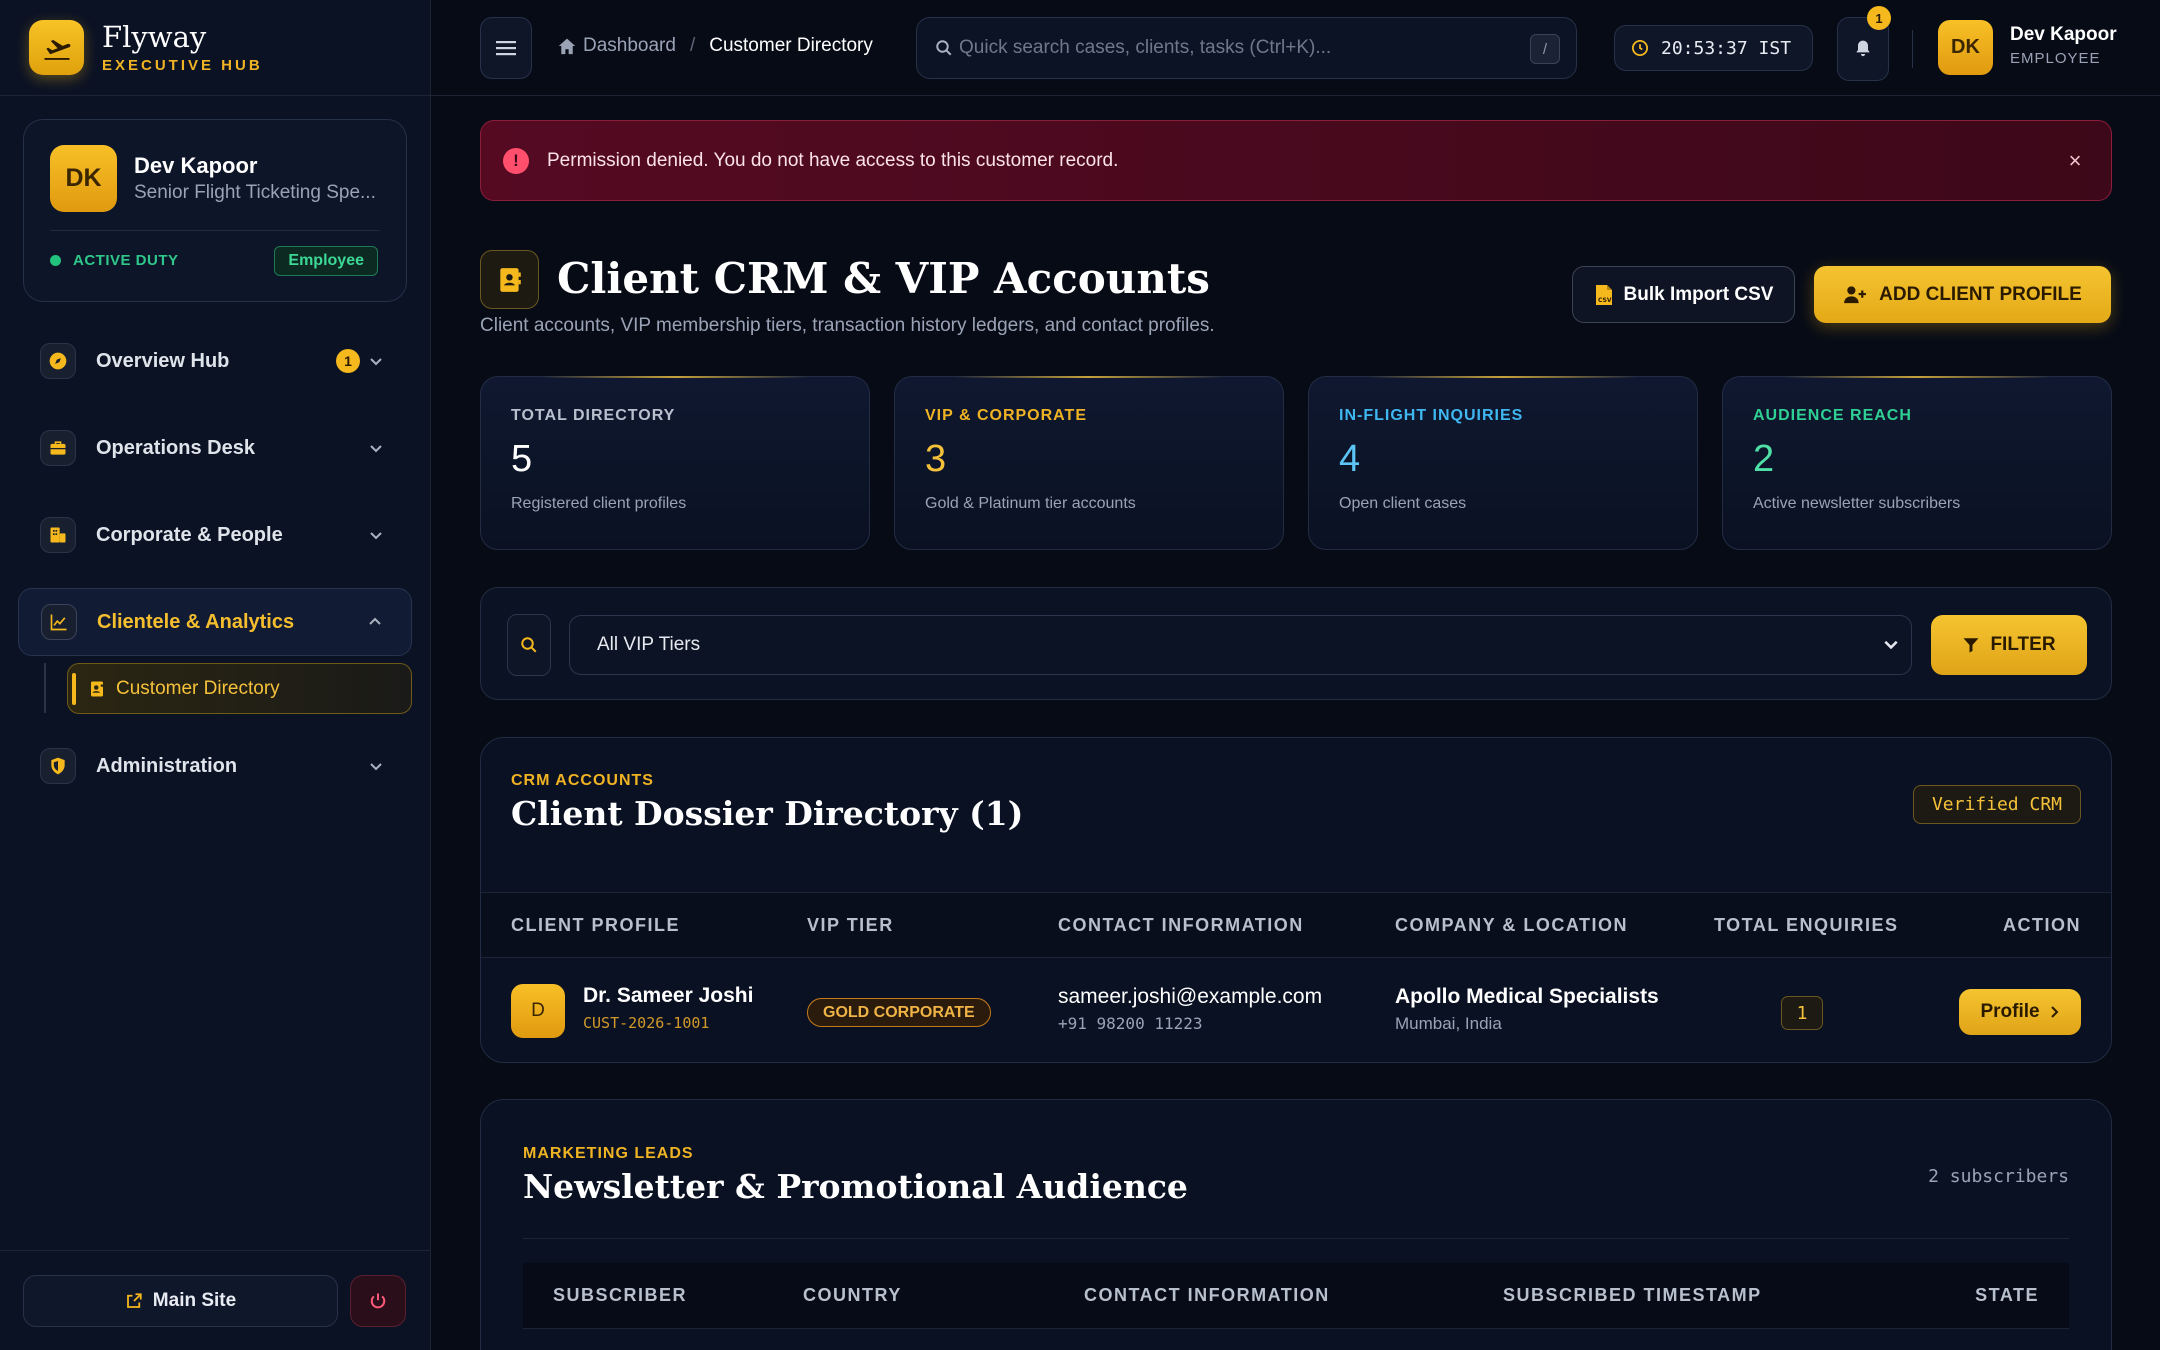 This screenshot has width=2160, height=1350. Describe the element at coordinates (620, 1295) in the screenshot. I see `column-header: SUBSCRIBER` at that location.